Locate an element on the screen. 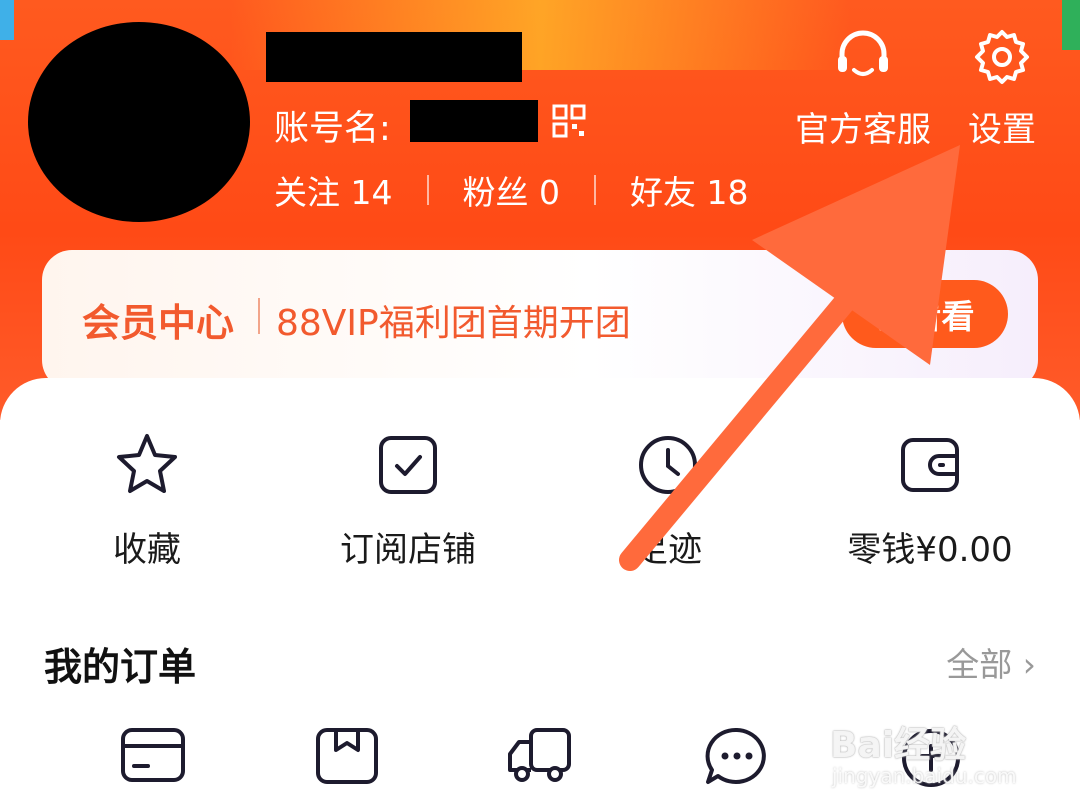 The image size is (1080, 810). settings-label: 设置 is located at coordinates (1002, 130).